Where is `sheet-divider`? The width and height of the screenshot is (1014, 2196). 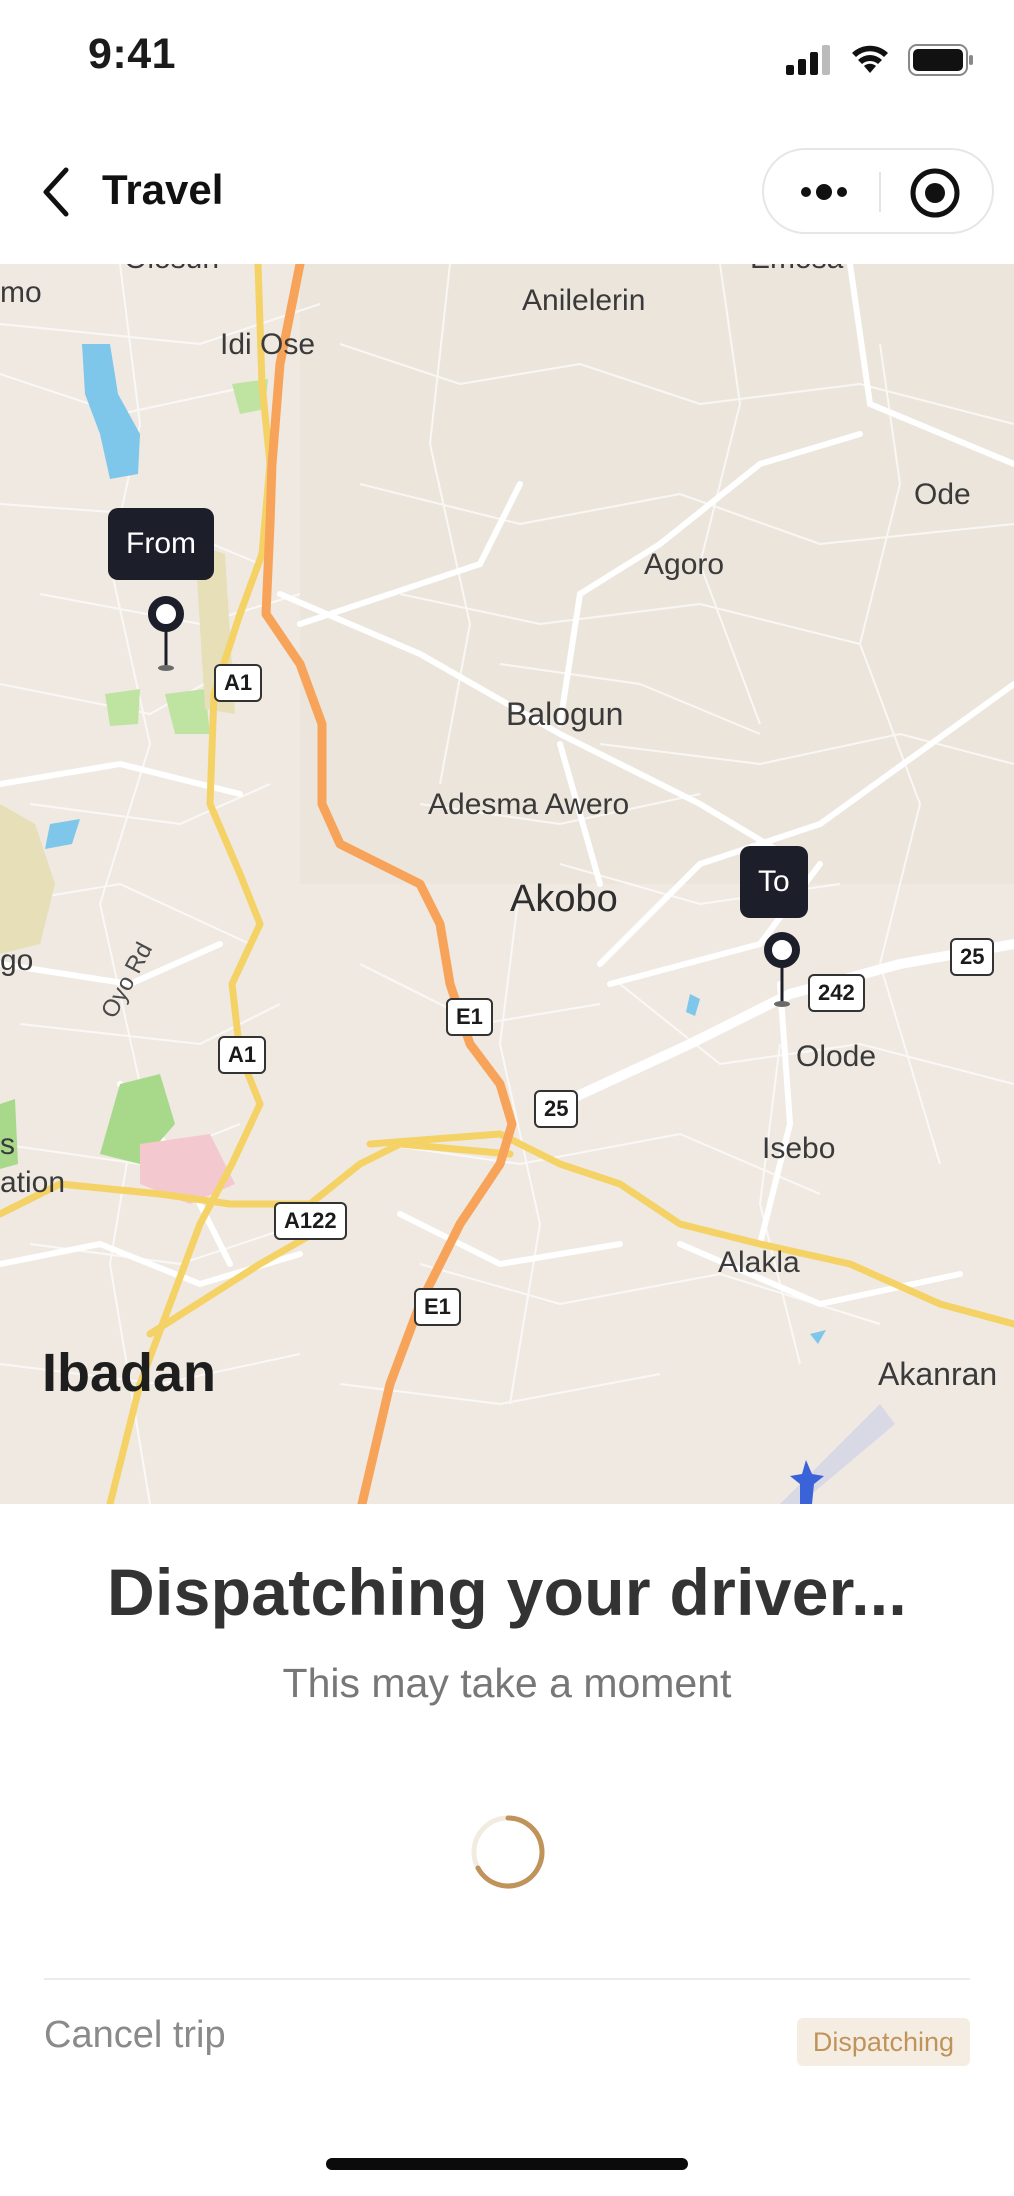 sheet-divider is located at coordinates (507, 1979).